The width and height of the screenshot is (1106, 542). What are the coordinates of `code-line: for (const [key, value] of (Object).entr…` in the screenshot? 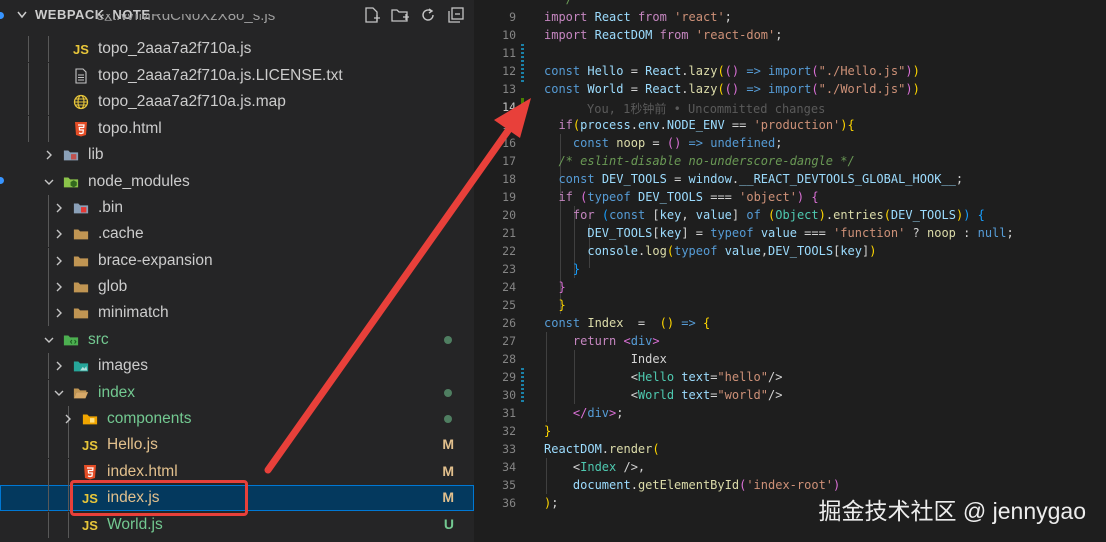 It's located at (778, 215).